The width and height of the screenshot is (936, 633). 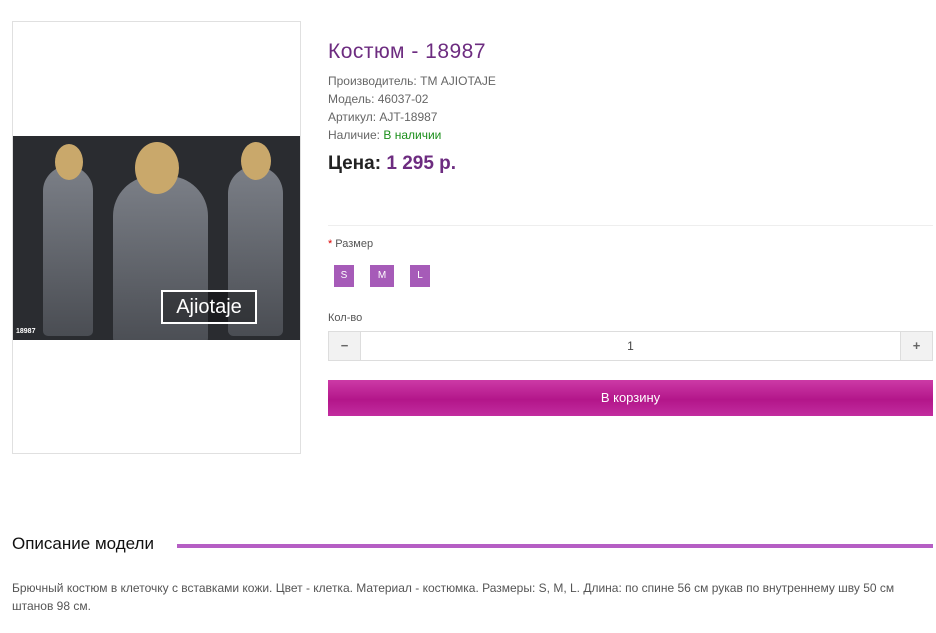 What do you see at coordinates (83, 543) in the screenshot?
I see `description-heading: Описание модели` at bounding box center [83, 543].